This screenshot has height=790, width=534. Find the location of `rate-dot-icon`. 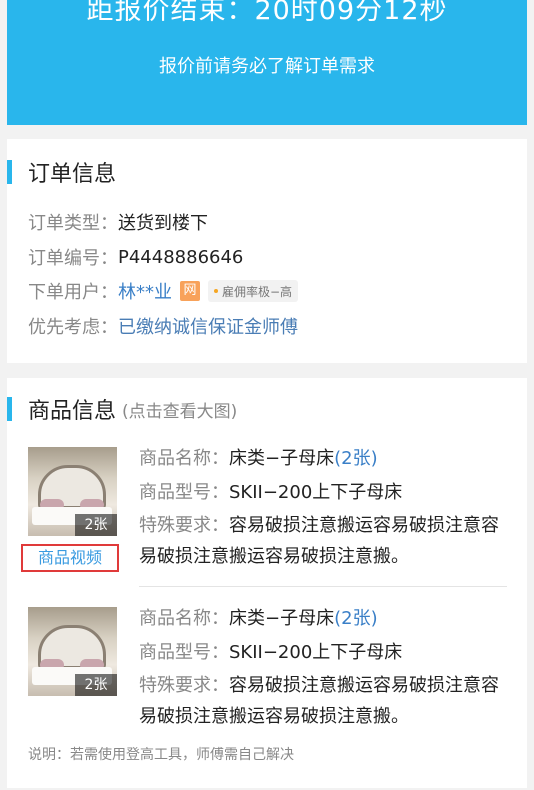

rate-dot-icon is located at coordinates (216, 291).